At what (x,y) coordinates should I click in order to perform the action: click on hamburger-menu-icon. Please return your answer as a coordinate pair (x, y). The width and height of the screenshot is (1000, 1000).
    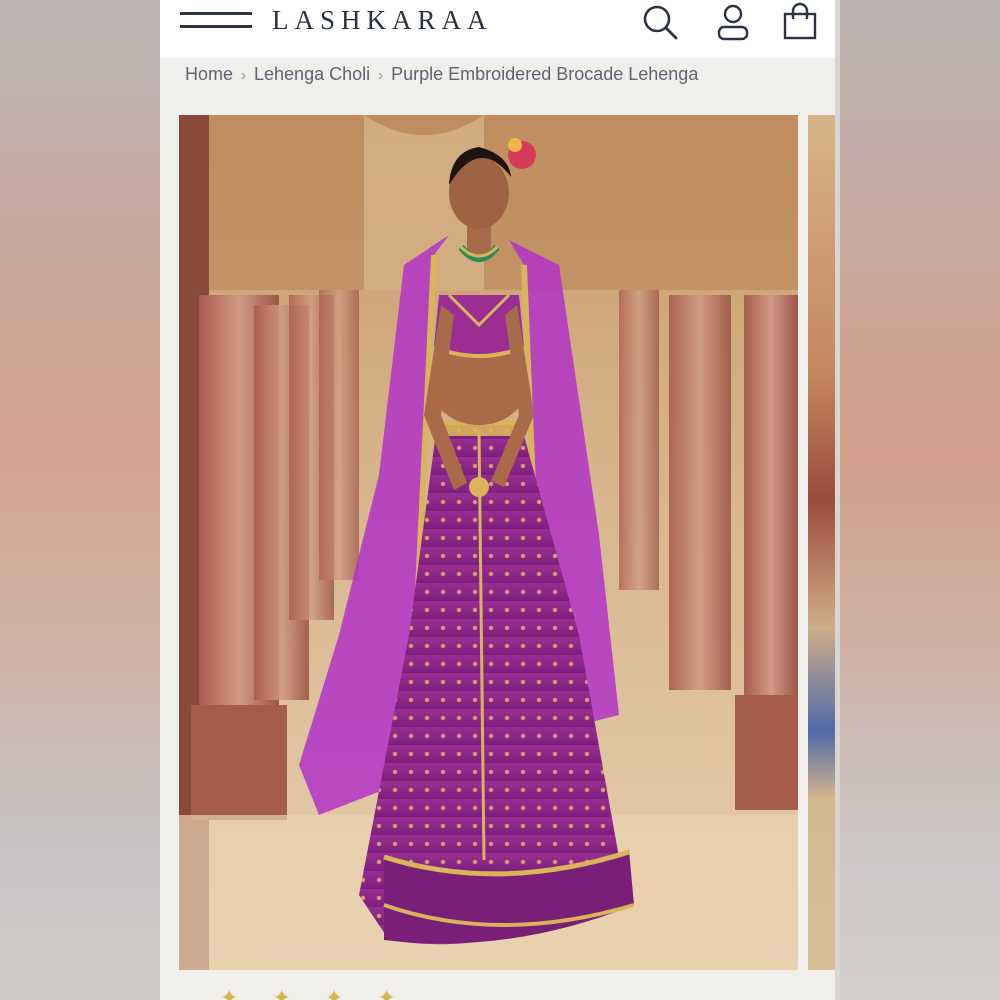
    Looking at the image, I should click on (216, 23).